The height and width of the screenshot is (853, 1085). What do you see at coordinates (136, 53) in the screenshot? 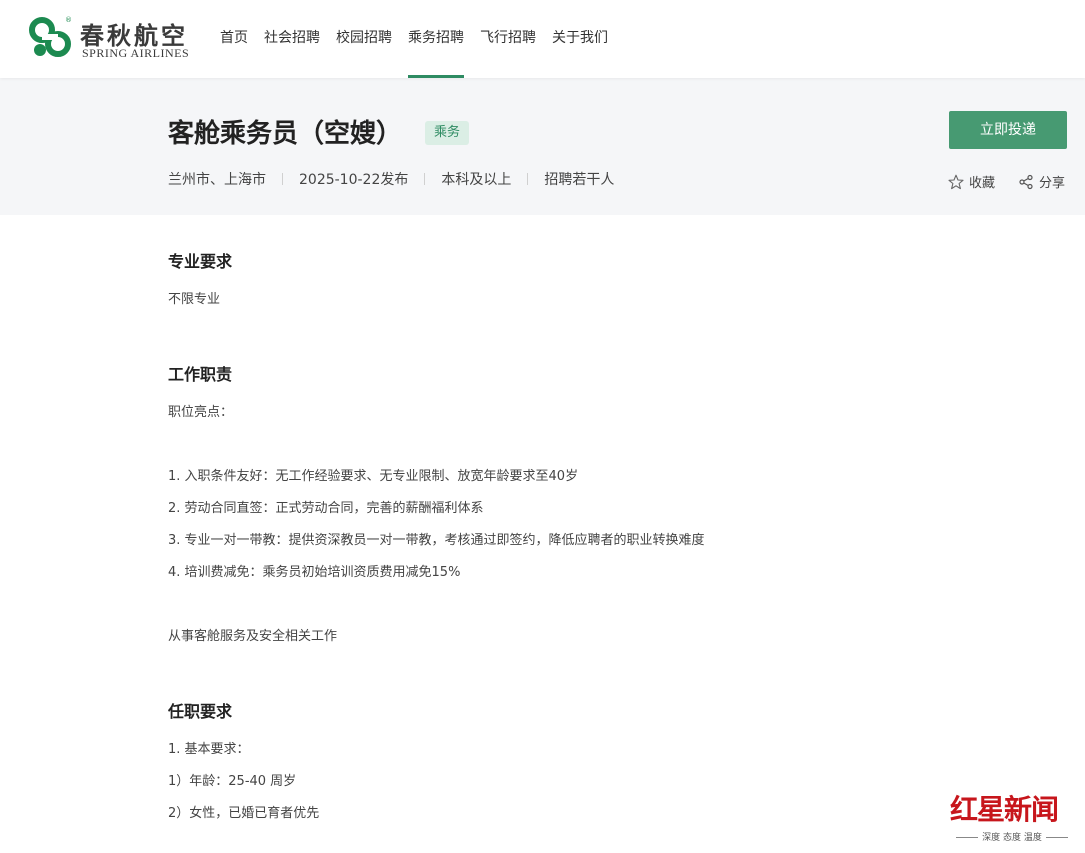
I see `brand-name-en: SPRING AIRLINES` at bounding box center [136, 53].